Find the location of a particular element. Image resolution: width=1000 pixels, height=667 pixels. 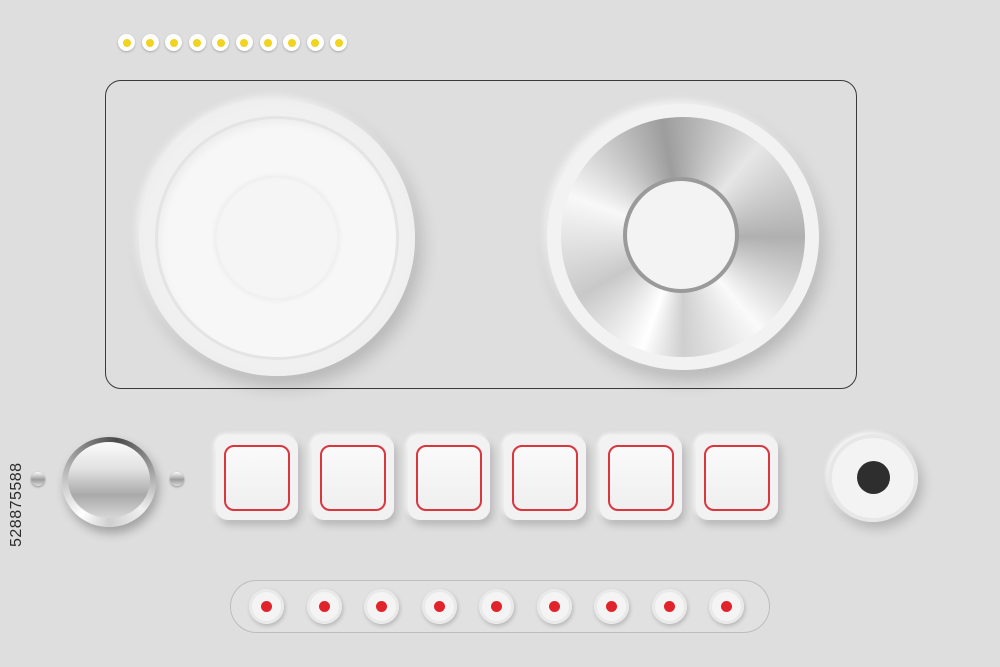

left-jog-wheel is located at coordinates (277, 238).